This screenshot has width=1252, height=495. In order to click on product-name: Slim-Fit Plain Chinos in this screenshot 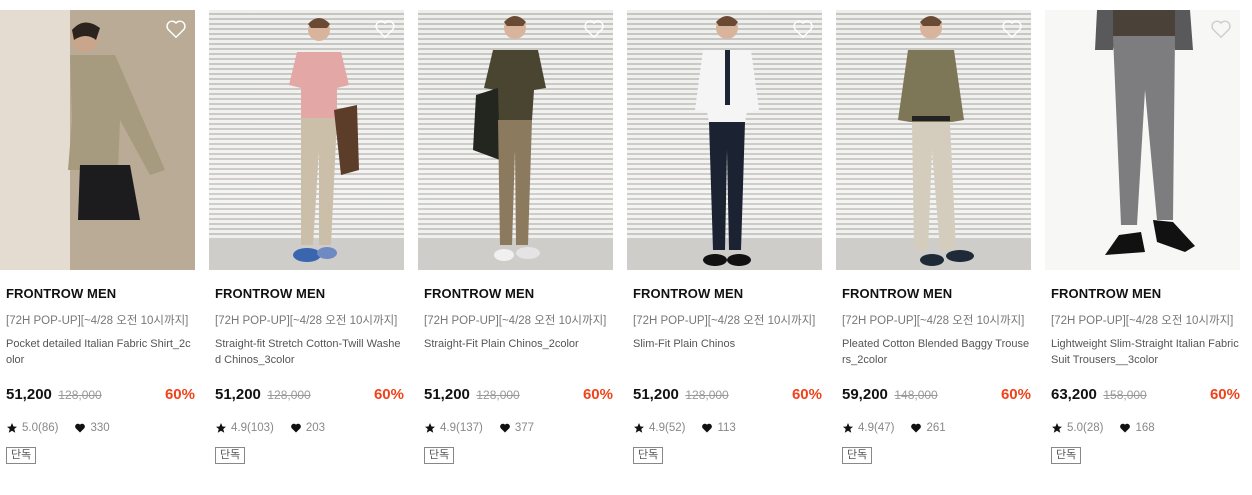, I will do `click(727, 344)`.